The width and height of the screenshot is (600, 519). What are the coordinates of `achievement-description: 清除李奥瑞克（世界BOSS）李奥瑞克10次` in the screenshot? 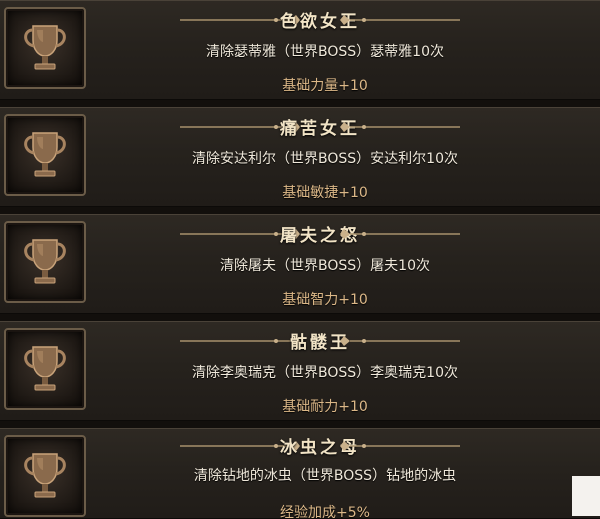 It's located at (325, 373).